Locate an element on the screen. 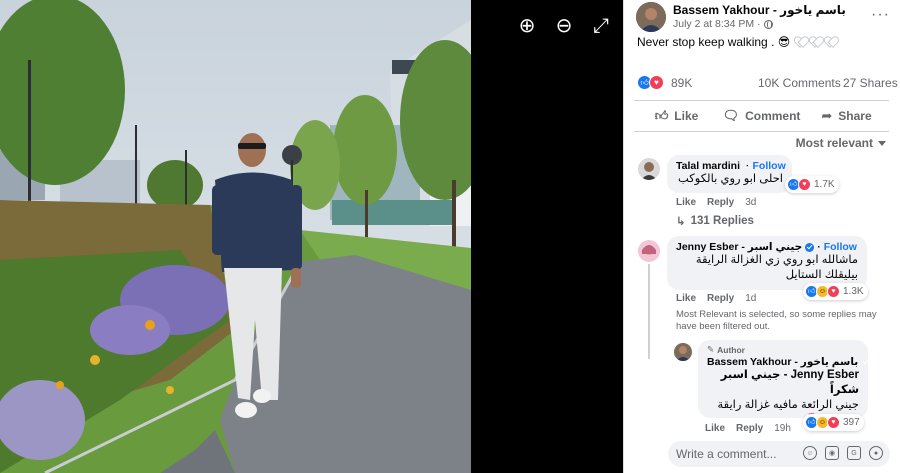  comment-count: 10K Comments is located at coordinates (799, 83).